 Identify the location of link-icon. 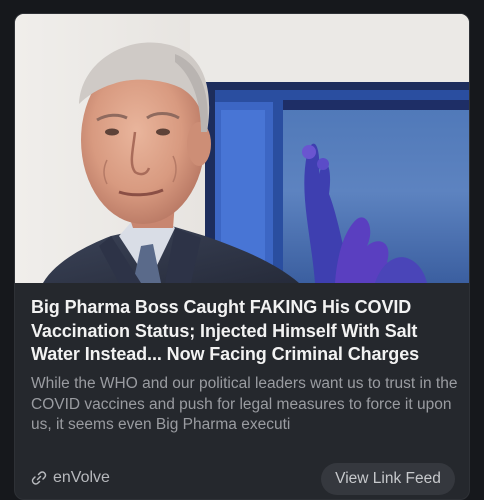
(39, 478).